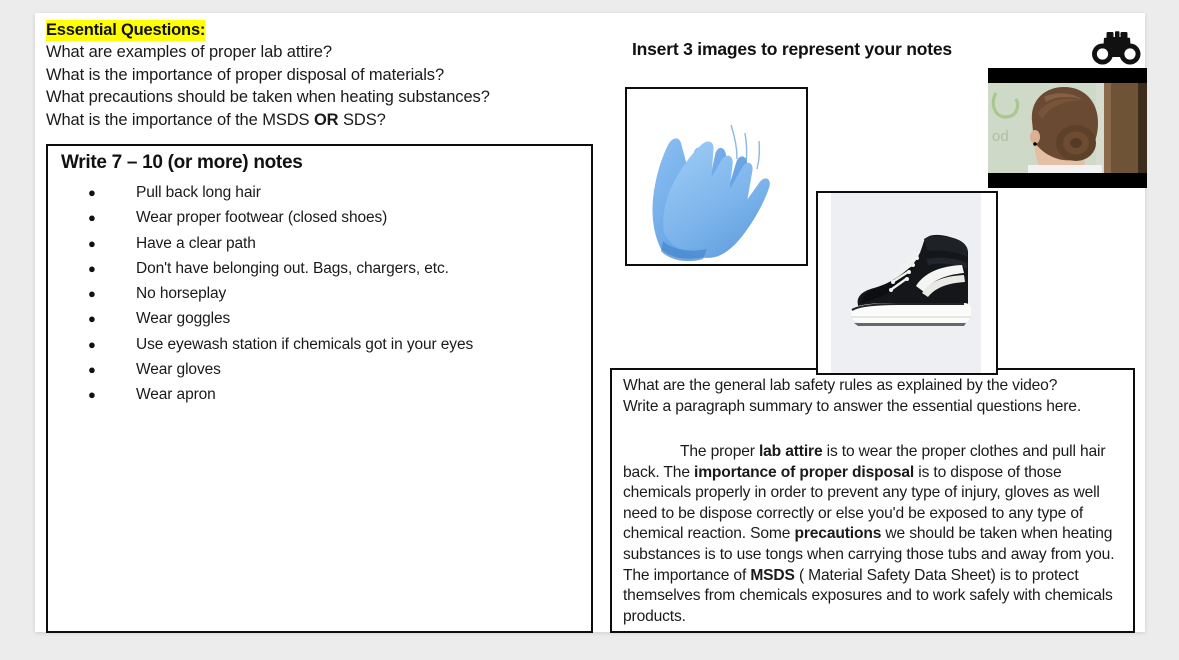 This screenshot has height=660, width=1179. What do you see at coordinates (176, 395) in the screenshot?
I see `list-item-label: Wear apron` at bounding box center [176, 395].